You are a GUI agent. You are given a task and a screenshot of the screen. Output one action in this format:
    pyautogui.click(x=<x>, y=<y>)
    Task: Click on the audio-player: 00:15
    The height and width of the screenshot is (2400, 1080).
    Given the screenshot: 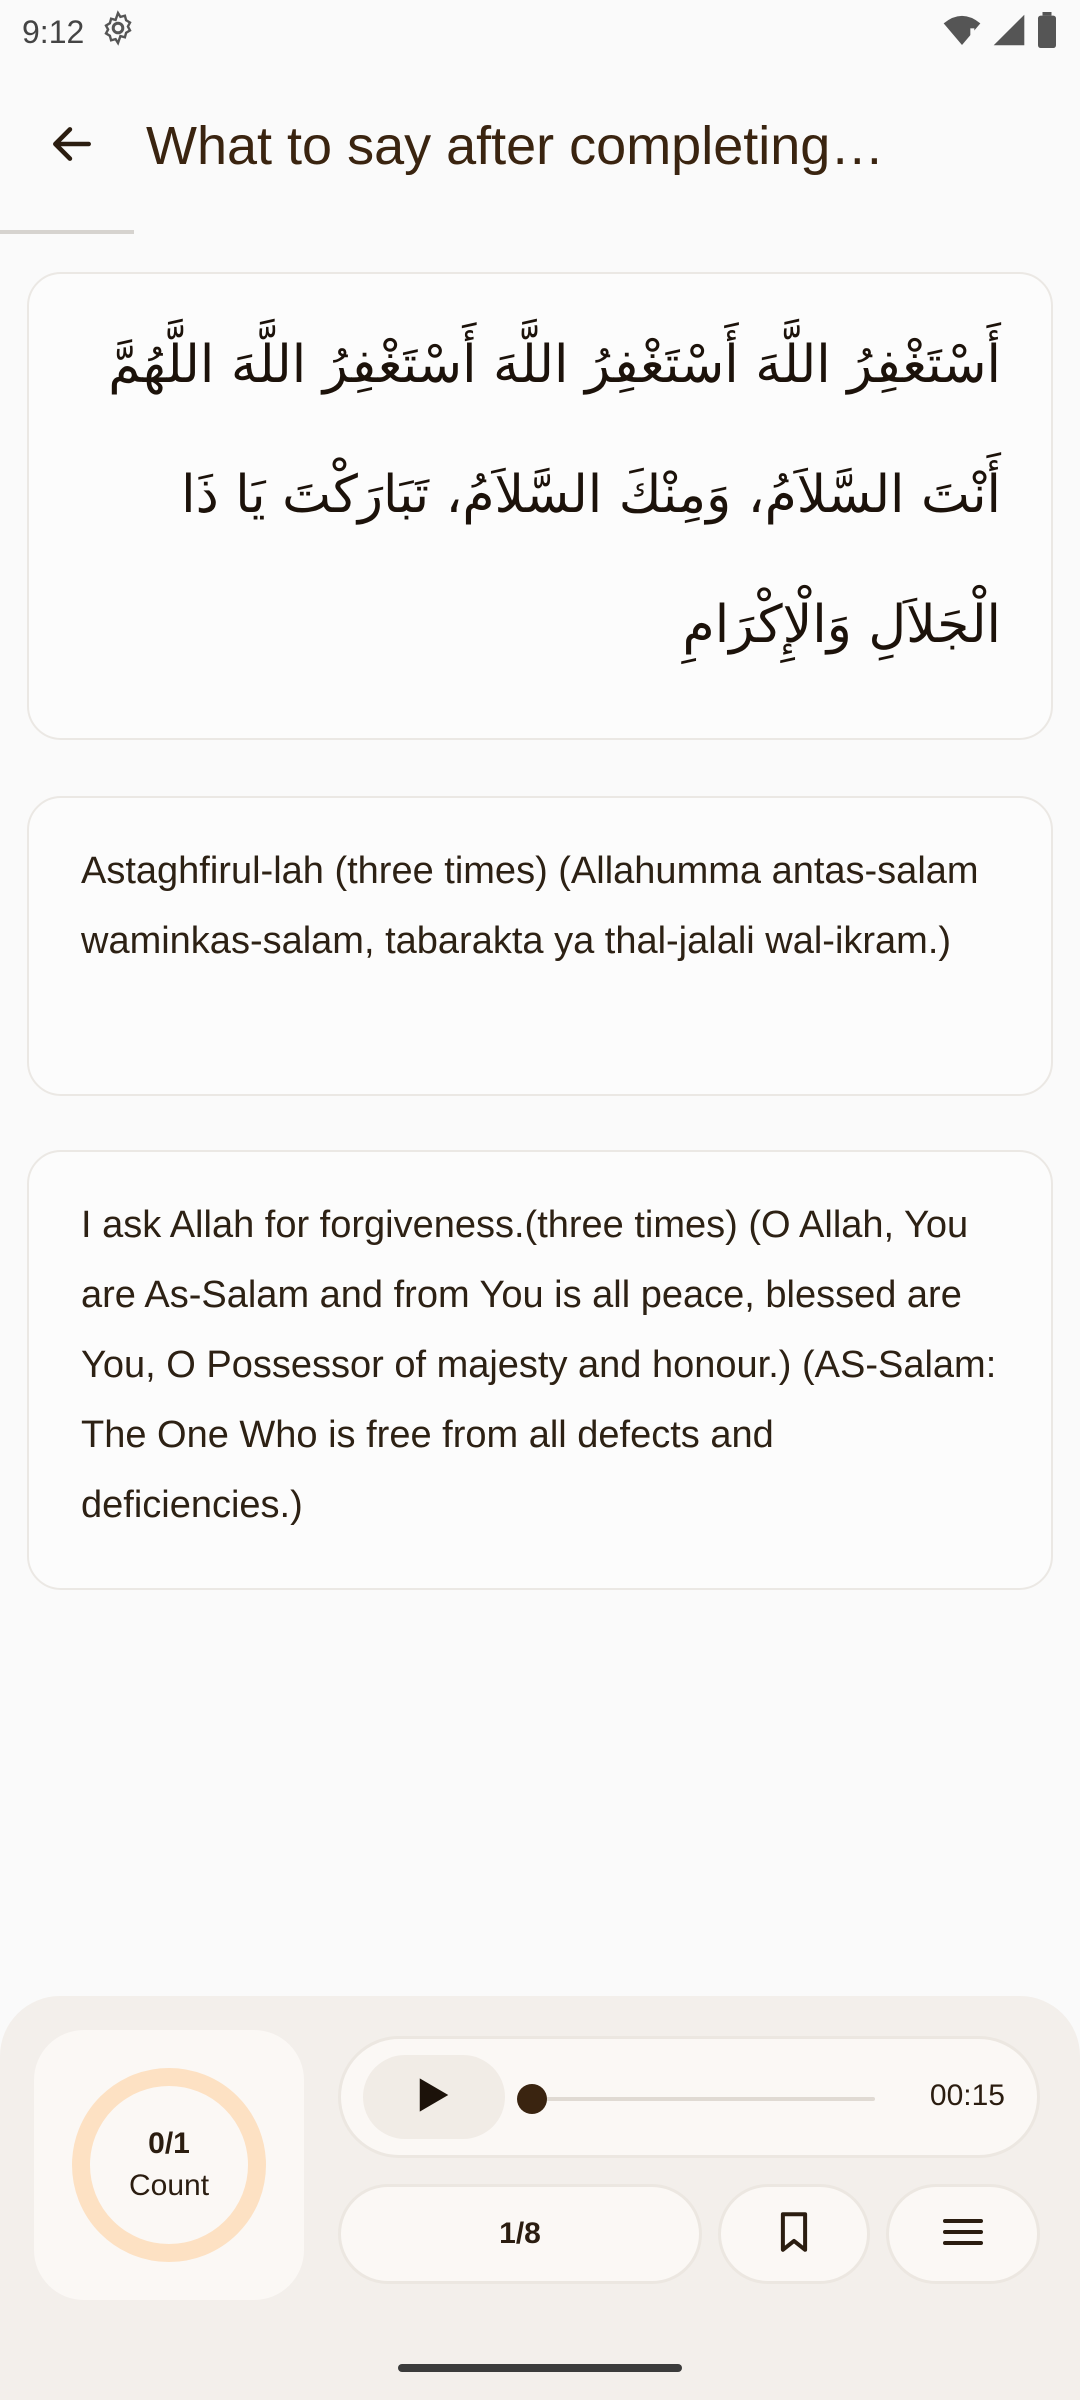 What is the action you would take?
    pyautogui.click(x=689, y=2097)
    